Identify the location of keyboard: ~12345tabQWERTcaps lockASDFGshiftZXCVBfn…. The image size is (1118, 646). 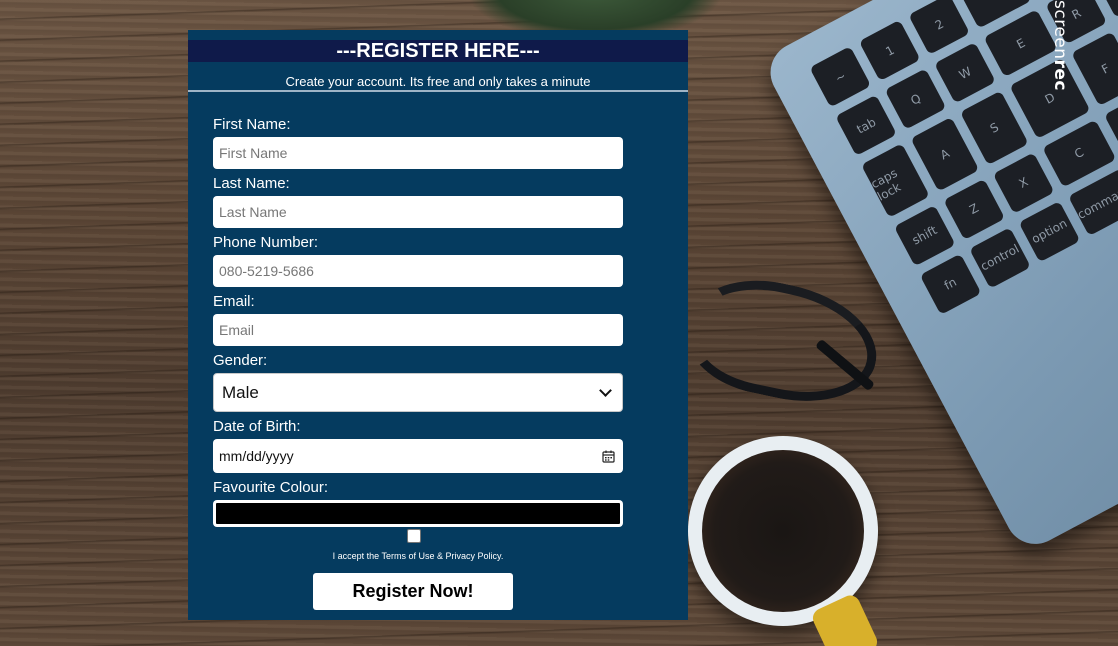
(963, 157).